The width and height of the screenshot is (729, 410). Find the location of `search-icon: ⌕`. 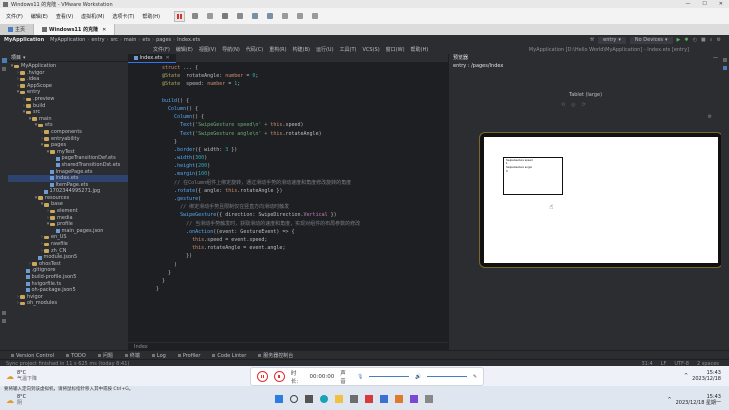

search-icon: ⌕ is located at coordinates (711, 40).